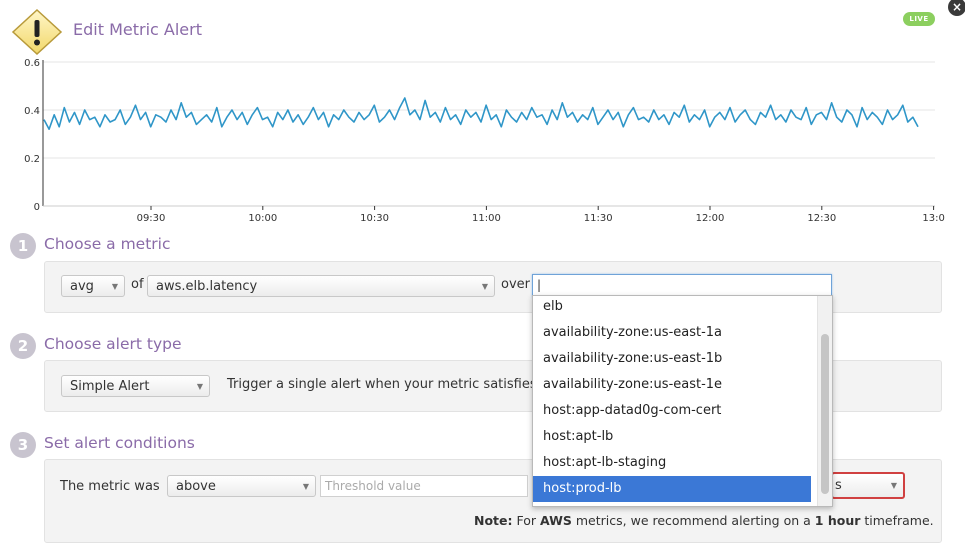 This screenshot has width=965, height=543. I want to click on note-hour: 1 hour, so click(837, 520).